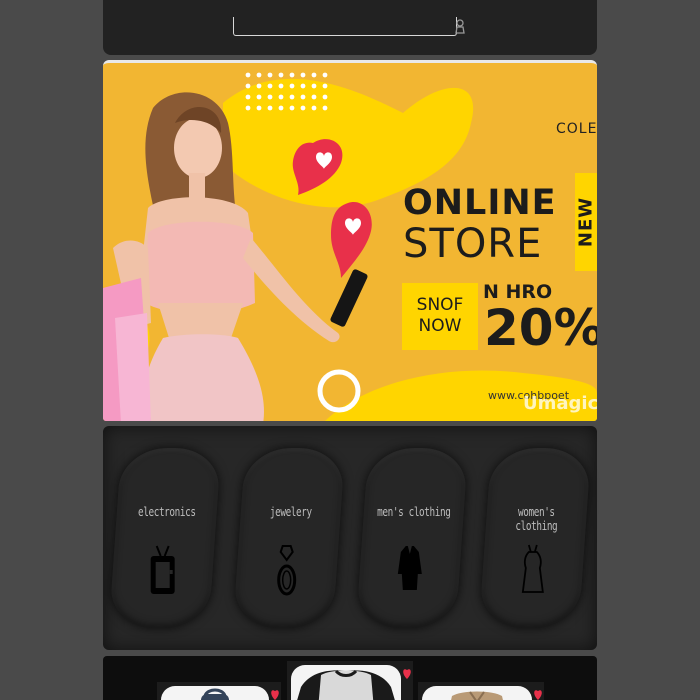 The height and width of the screenshot is (700, 700). I want to click on product-card-backpack, so click(219, 691).